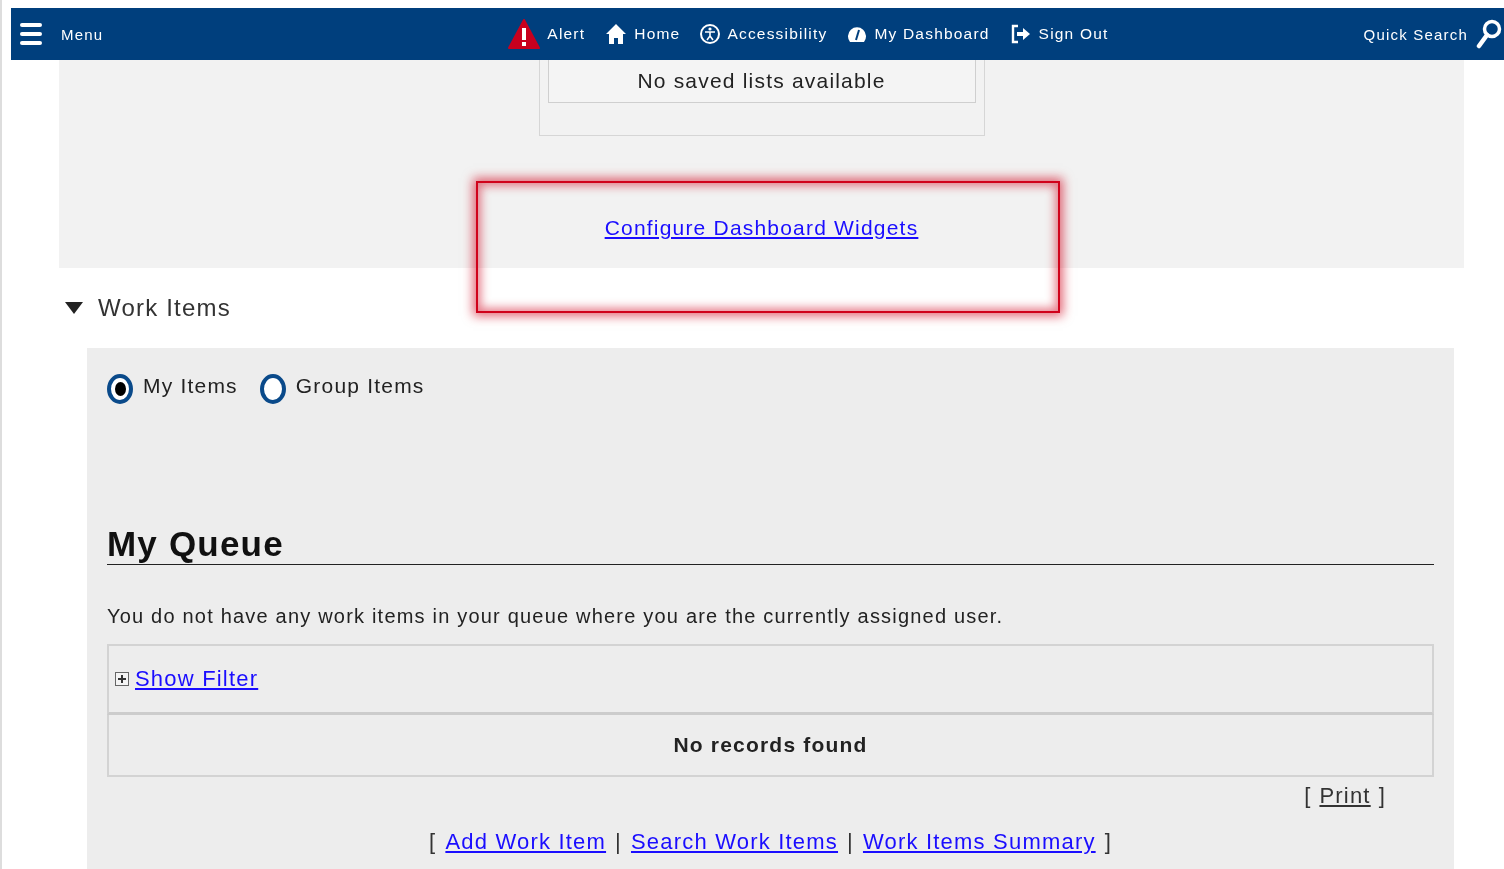  Describe the element at coordinates (770, 545) in the screenshot. I see `queue-heading: My Queue` at that location.